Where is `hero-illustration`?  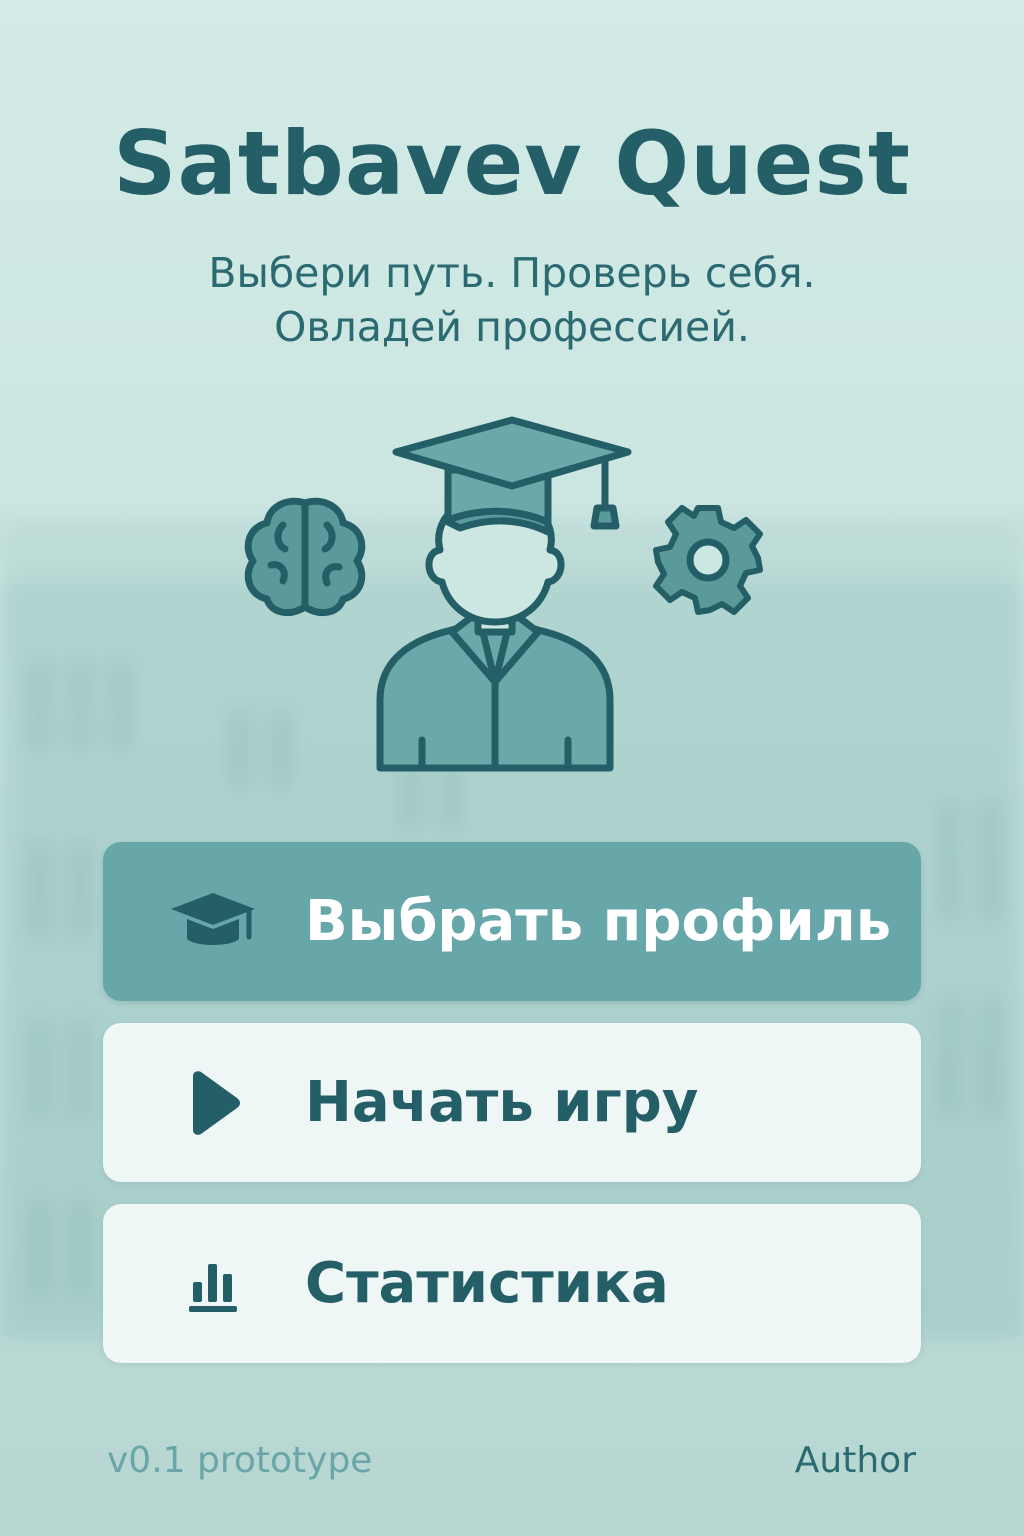 hero-illustration is located at coordinates (503, 594).